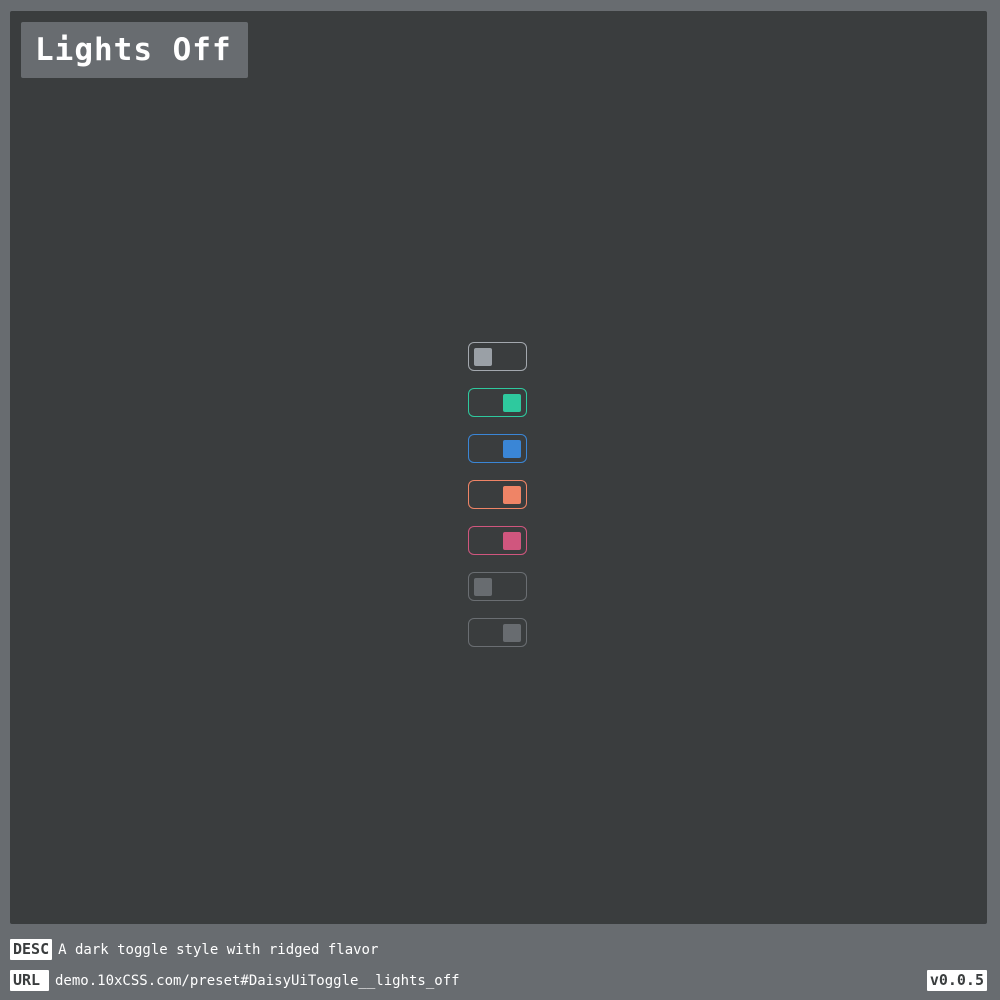 Image resolution: width=1000 pixels, height=1000 pixels. Describe the element at coordinates (497, 540) in the screenshot. I see `toggle-error` at that location.